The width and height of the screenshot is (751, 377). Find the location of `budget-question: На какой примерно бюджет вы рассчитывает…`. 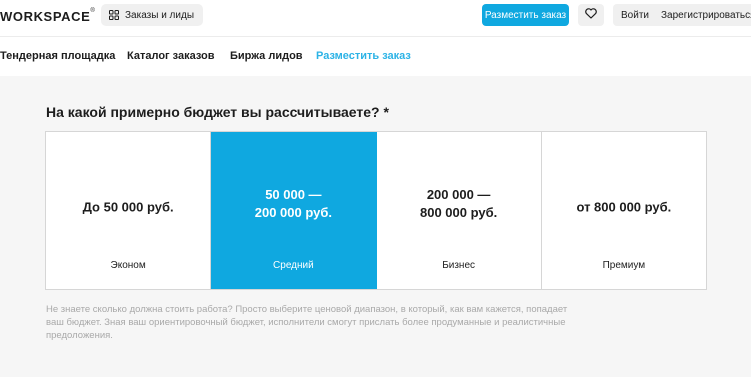

budget-question: На какой примерно бюджет вы рассчитывает… is located at coordinates (217, 112).